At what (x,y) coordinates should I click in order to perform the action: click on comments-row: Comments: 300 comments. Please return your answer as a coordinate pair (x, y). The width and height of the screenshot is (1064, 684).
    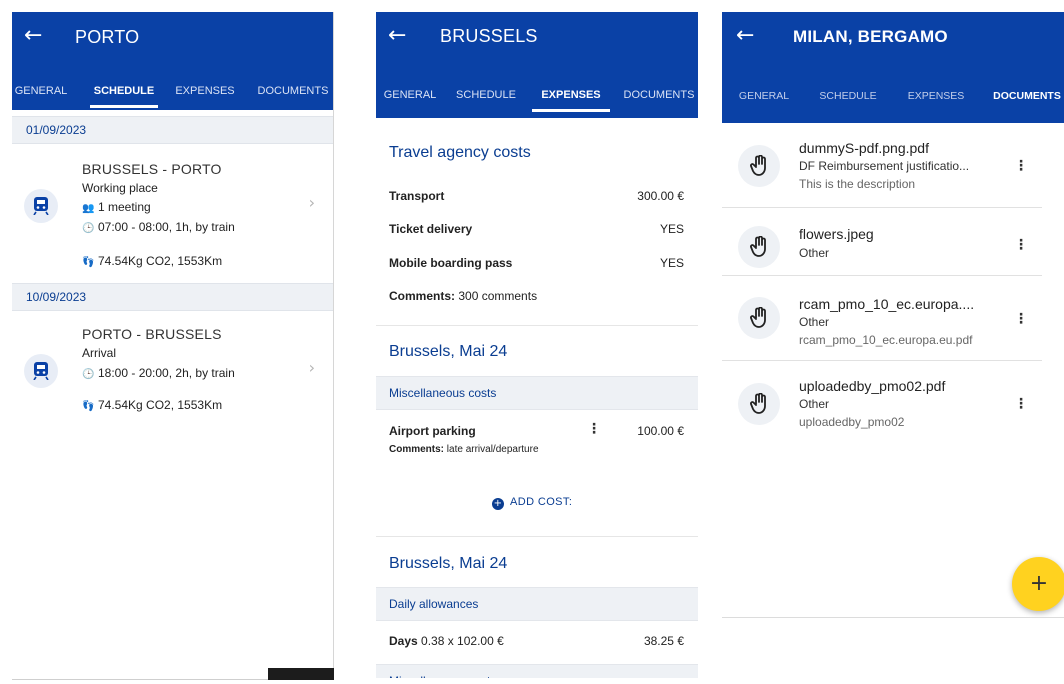
    Looking at the image, I should click on (536, 299).